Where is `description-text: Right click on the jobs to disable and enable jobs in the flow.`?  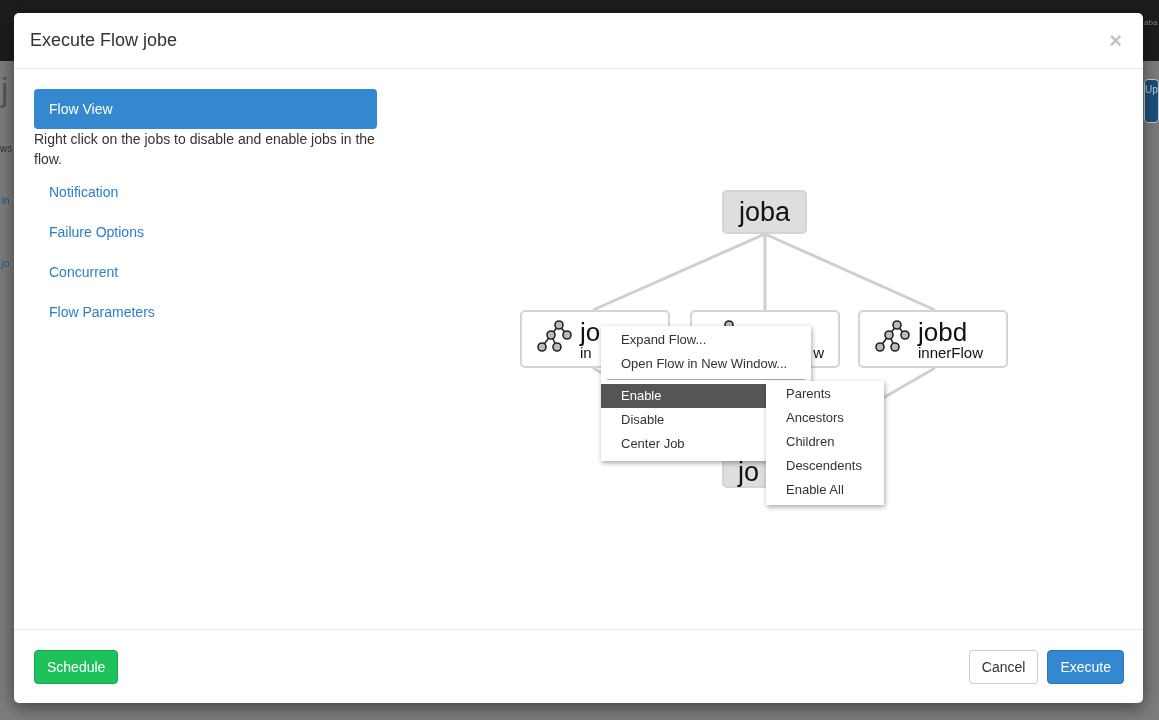 description-text: Right click on the jobs to disable and enable jobs in the flow. is located at coordinates (205, 149).